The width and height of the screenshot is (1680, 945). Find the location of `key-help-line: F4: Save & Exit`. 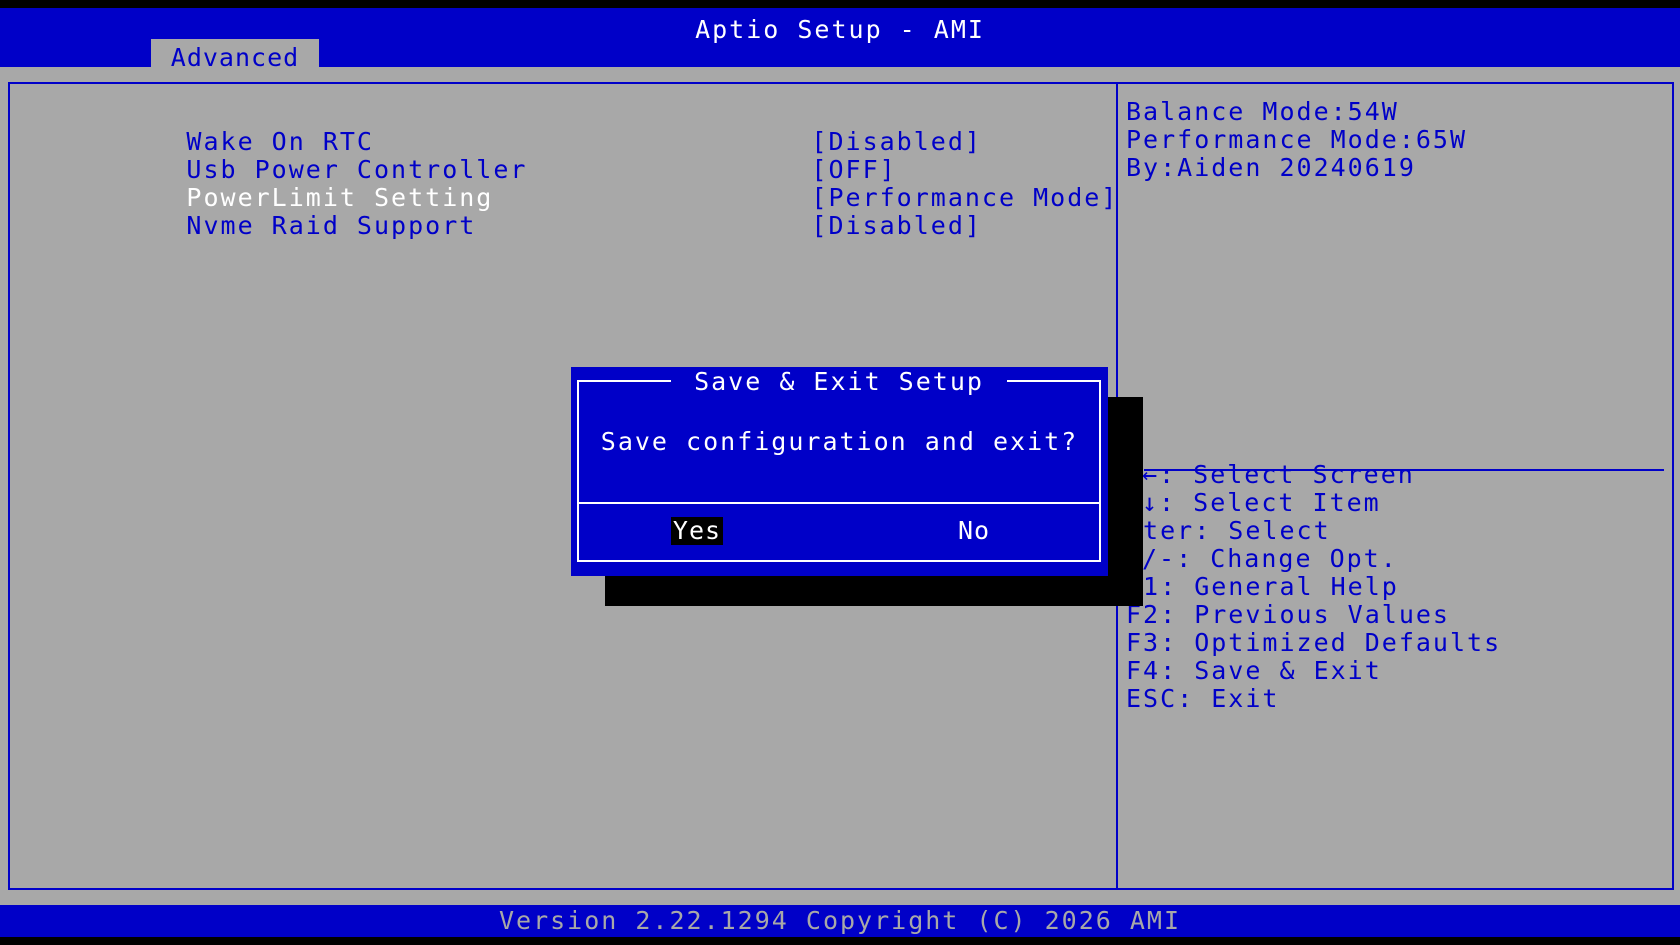

key-help-line: F4: Save & Exit is located at coordinates (1254, 670).